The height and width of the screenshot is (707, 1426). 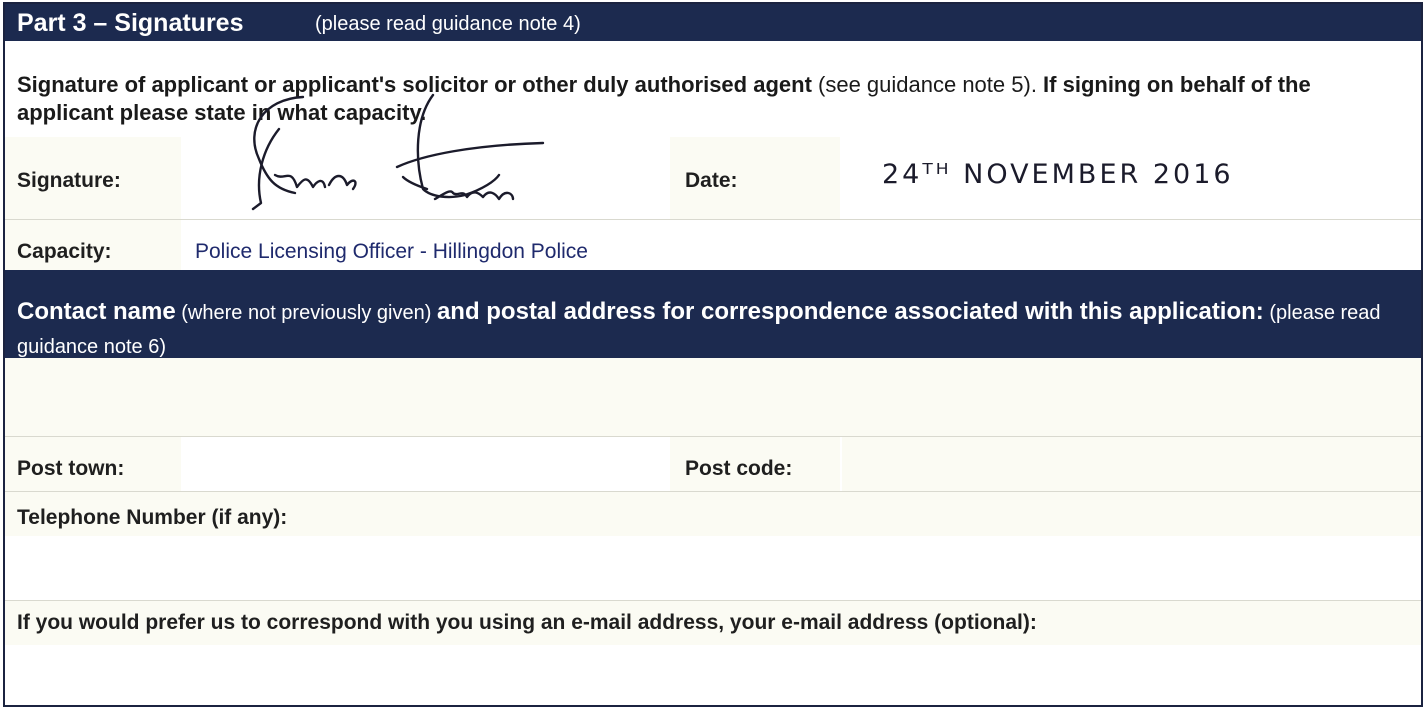 What do you see at coordinates (64, 251) in the screenshot?
I see `capacity-label: Capacity:` at bounding box center [64, 251].